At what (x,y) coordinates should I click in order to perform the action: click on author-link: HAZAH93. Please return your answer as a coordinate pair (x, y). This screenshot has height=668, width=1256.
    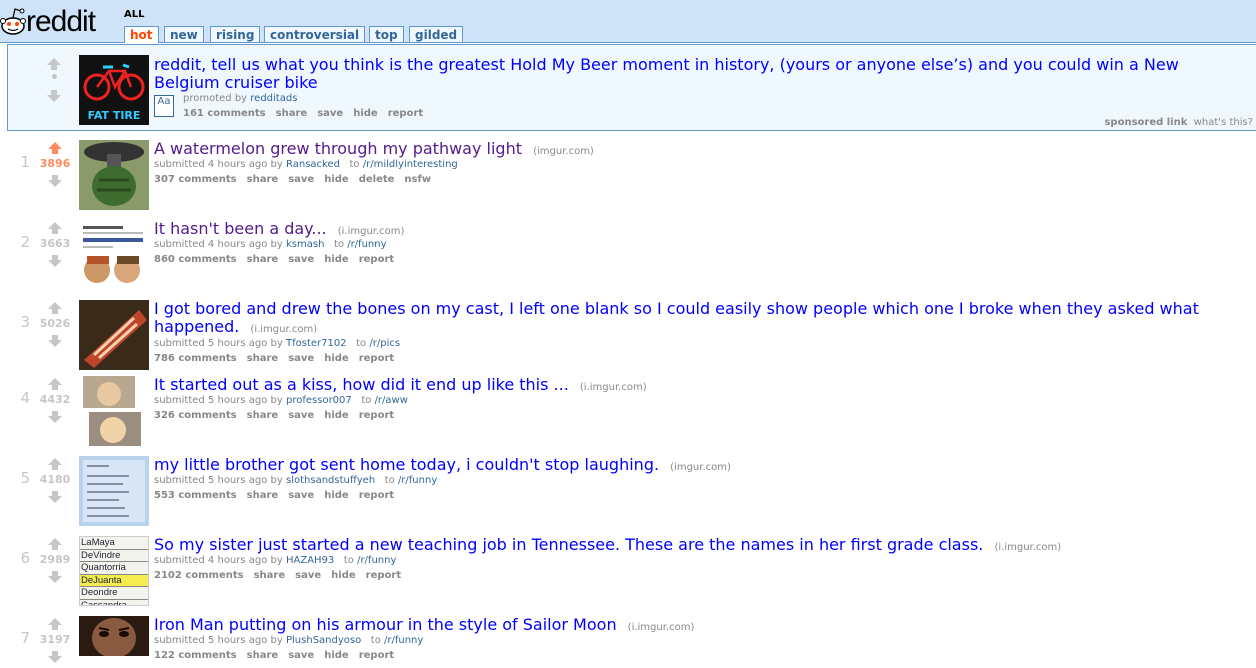
    Looking at the image, I should click on (310, 560).